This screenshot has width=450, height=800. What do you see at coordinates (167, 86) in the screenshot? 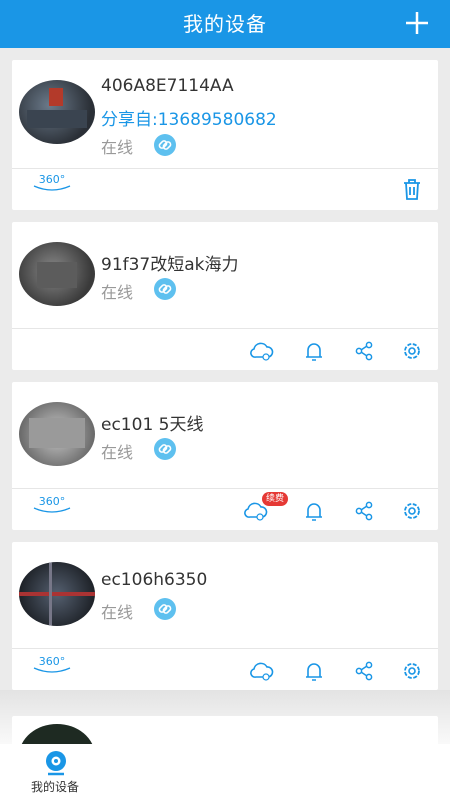
I see `device-name: 406A8E7114AA` at bounding box center [167, 86].